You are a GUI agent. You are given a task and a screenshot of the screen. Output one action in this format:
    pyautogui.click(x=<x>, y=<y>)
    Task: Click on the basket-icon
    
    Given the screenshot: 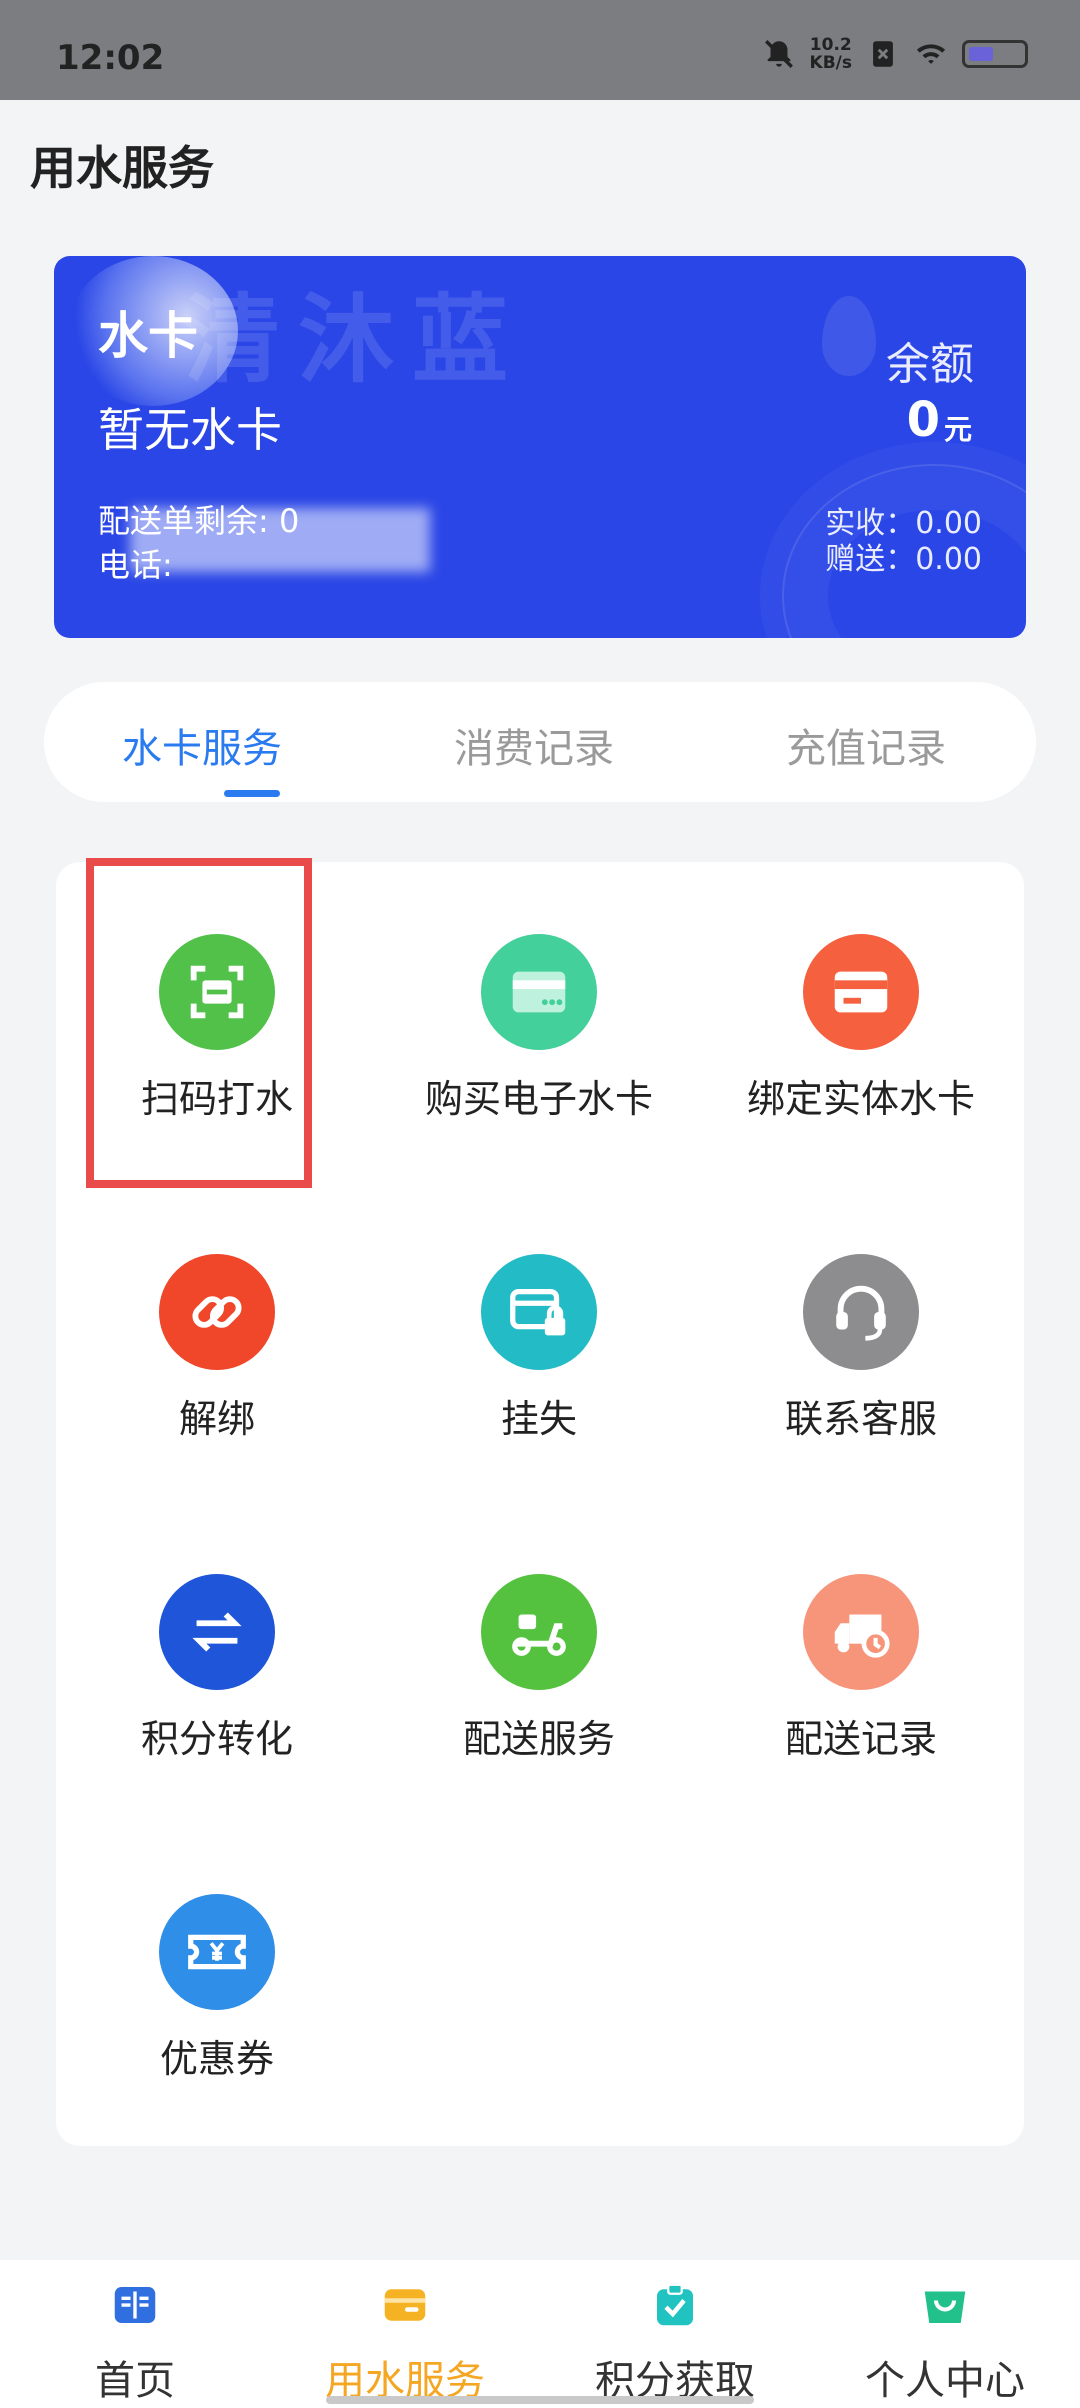 What is the action you would take?
    pyautogui.click(x=945, y=2307)
    